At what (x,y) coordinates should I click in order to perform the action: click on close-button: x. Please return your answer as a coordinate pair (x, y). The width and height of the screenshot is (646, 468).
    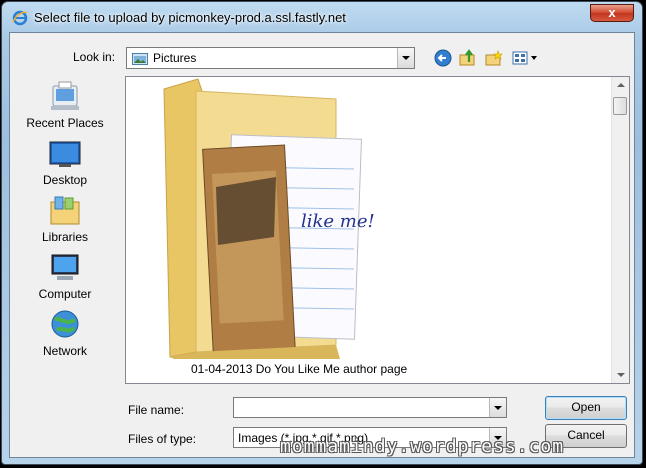
    Looking at the image, I should click on (612, 13).